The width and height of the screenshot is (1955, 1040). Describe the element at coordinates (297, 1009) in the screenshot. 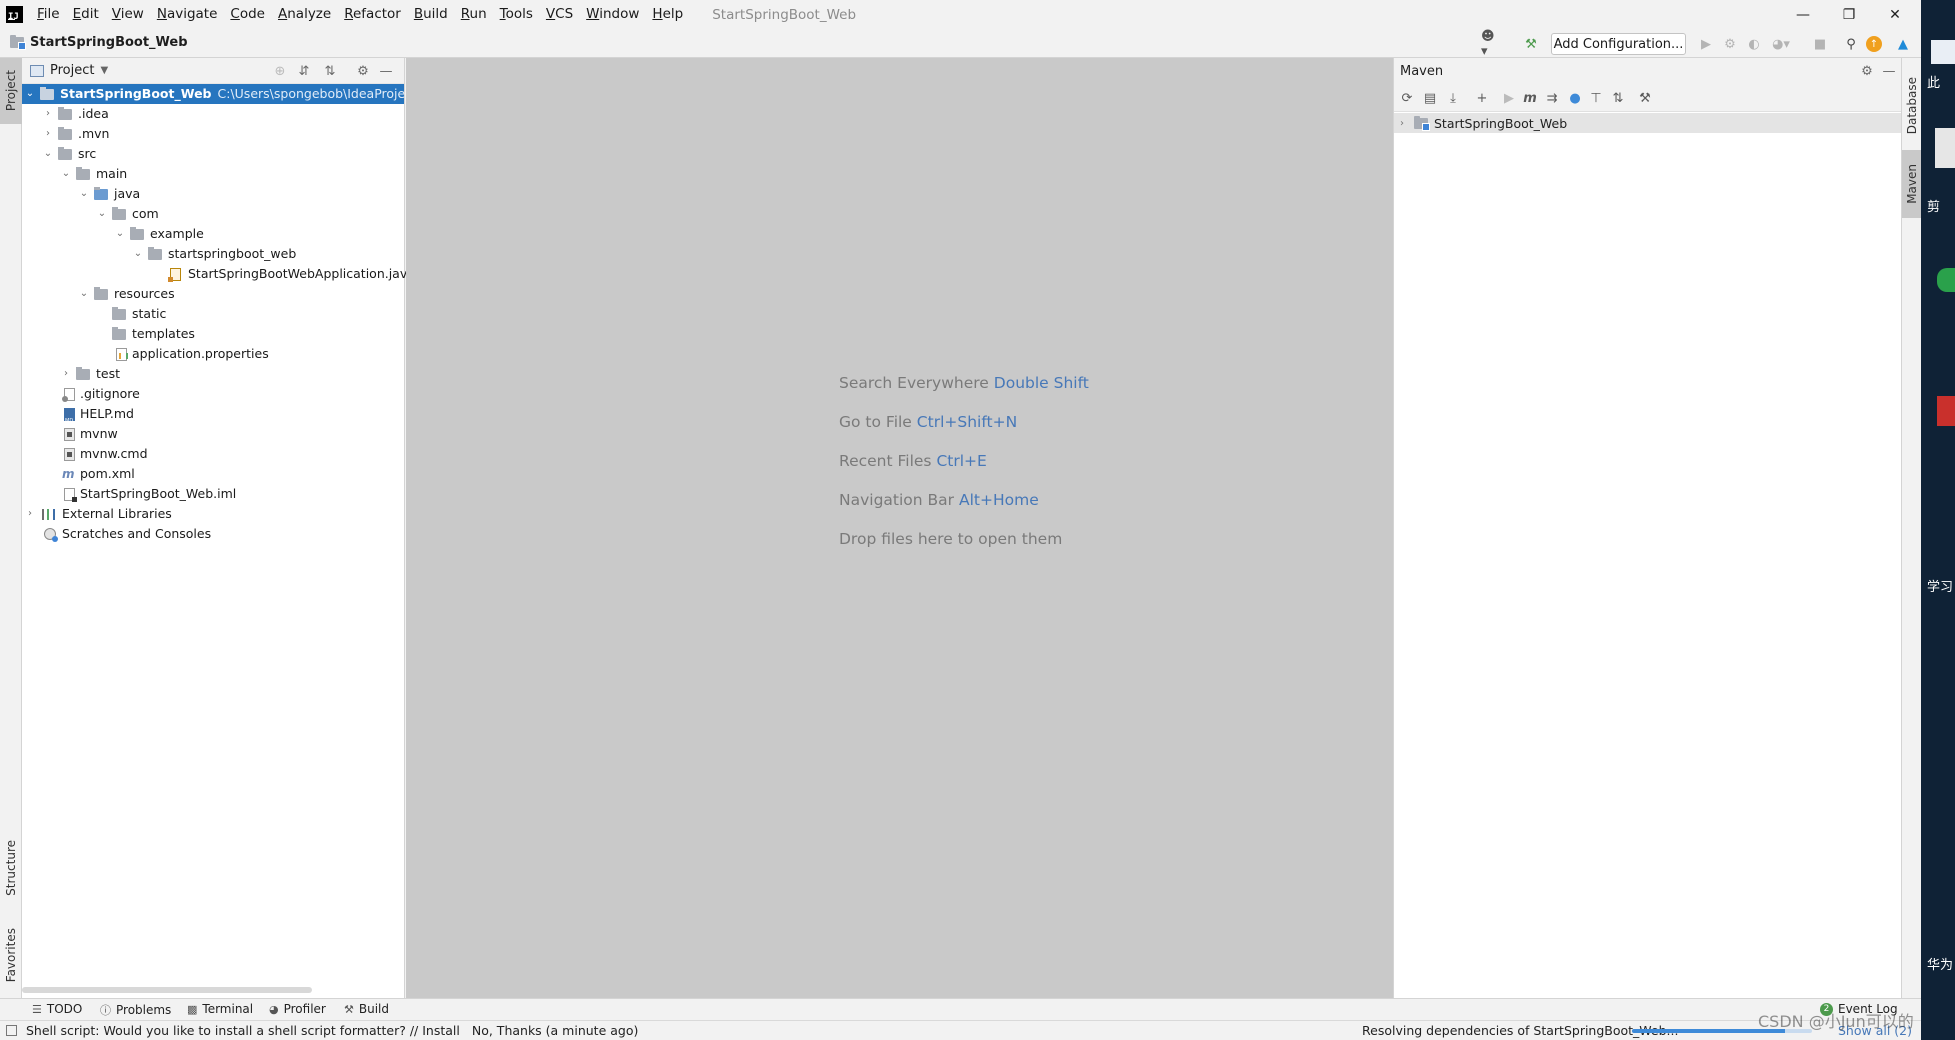

I see `tab-profiler: ◕ Profiler` at that location.